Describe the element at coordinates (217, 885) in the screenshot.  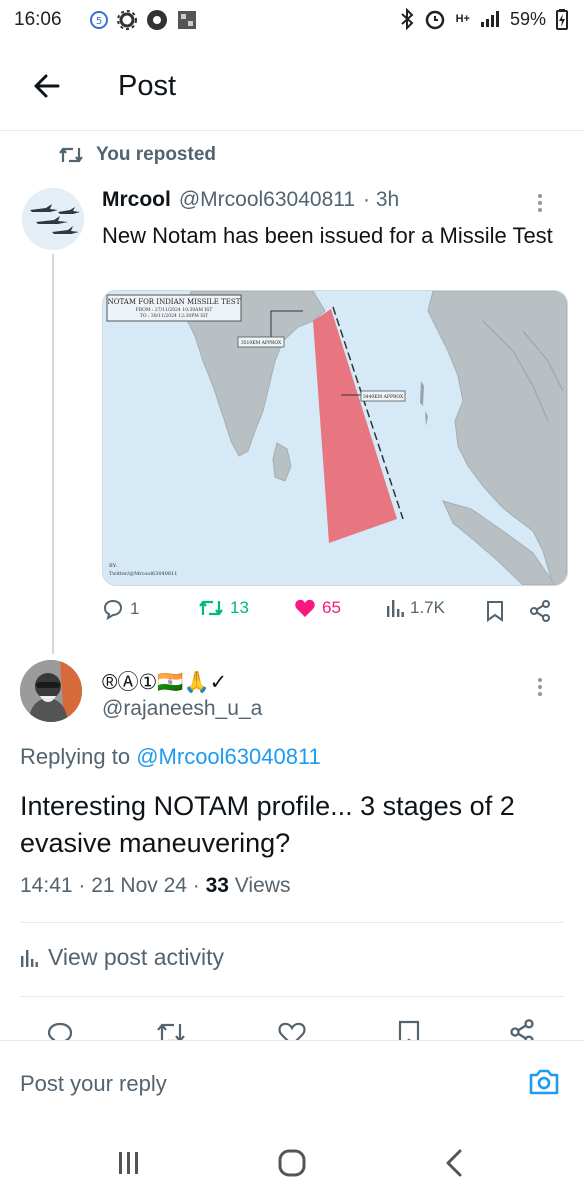
I see `views-number: 33` at that location.